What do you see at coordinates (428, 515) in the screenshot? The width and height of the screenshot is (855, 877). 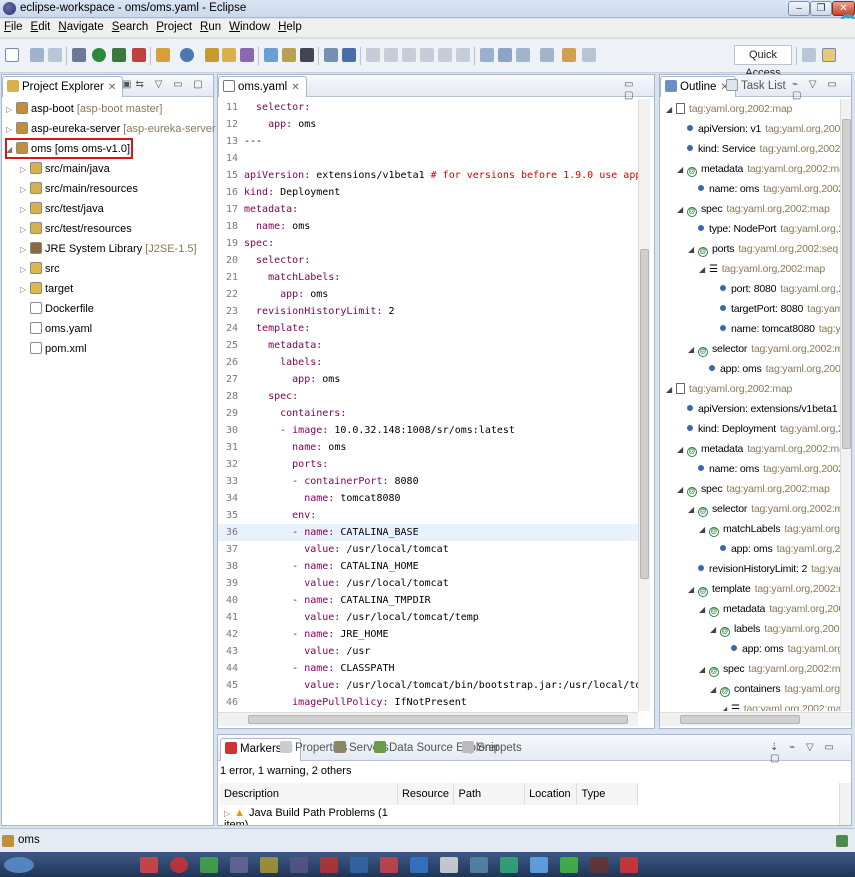 I see `code-line: 35 env:` at bounding box center [428, 515].